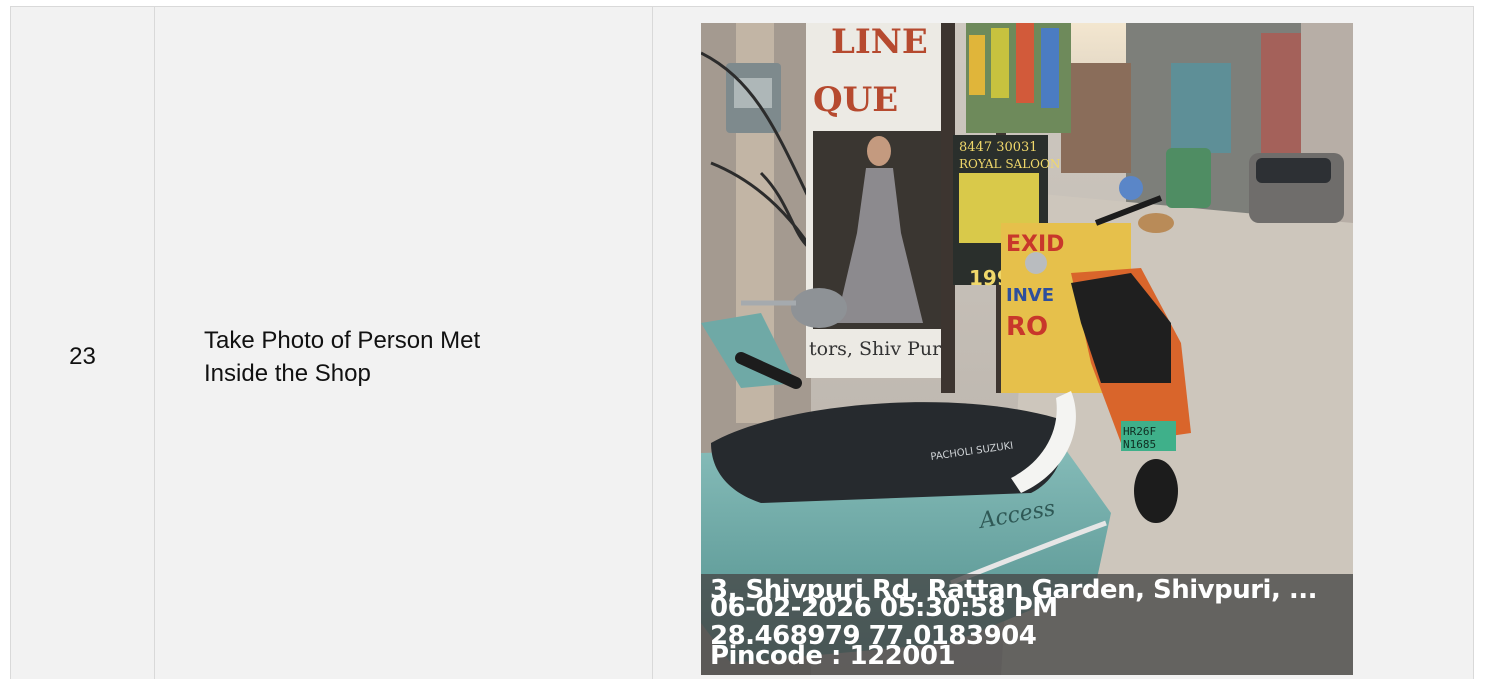 This screenshot has height=679, width=1488. What do you see at coordinates (884, 608) in the screenshot?
I see `geotag-datetime: 06-02-2026 05:30:58 PM` at bounding box center [884, 608].